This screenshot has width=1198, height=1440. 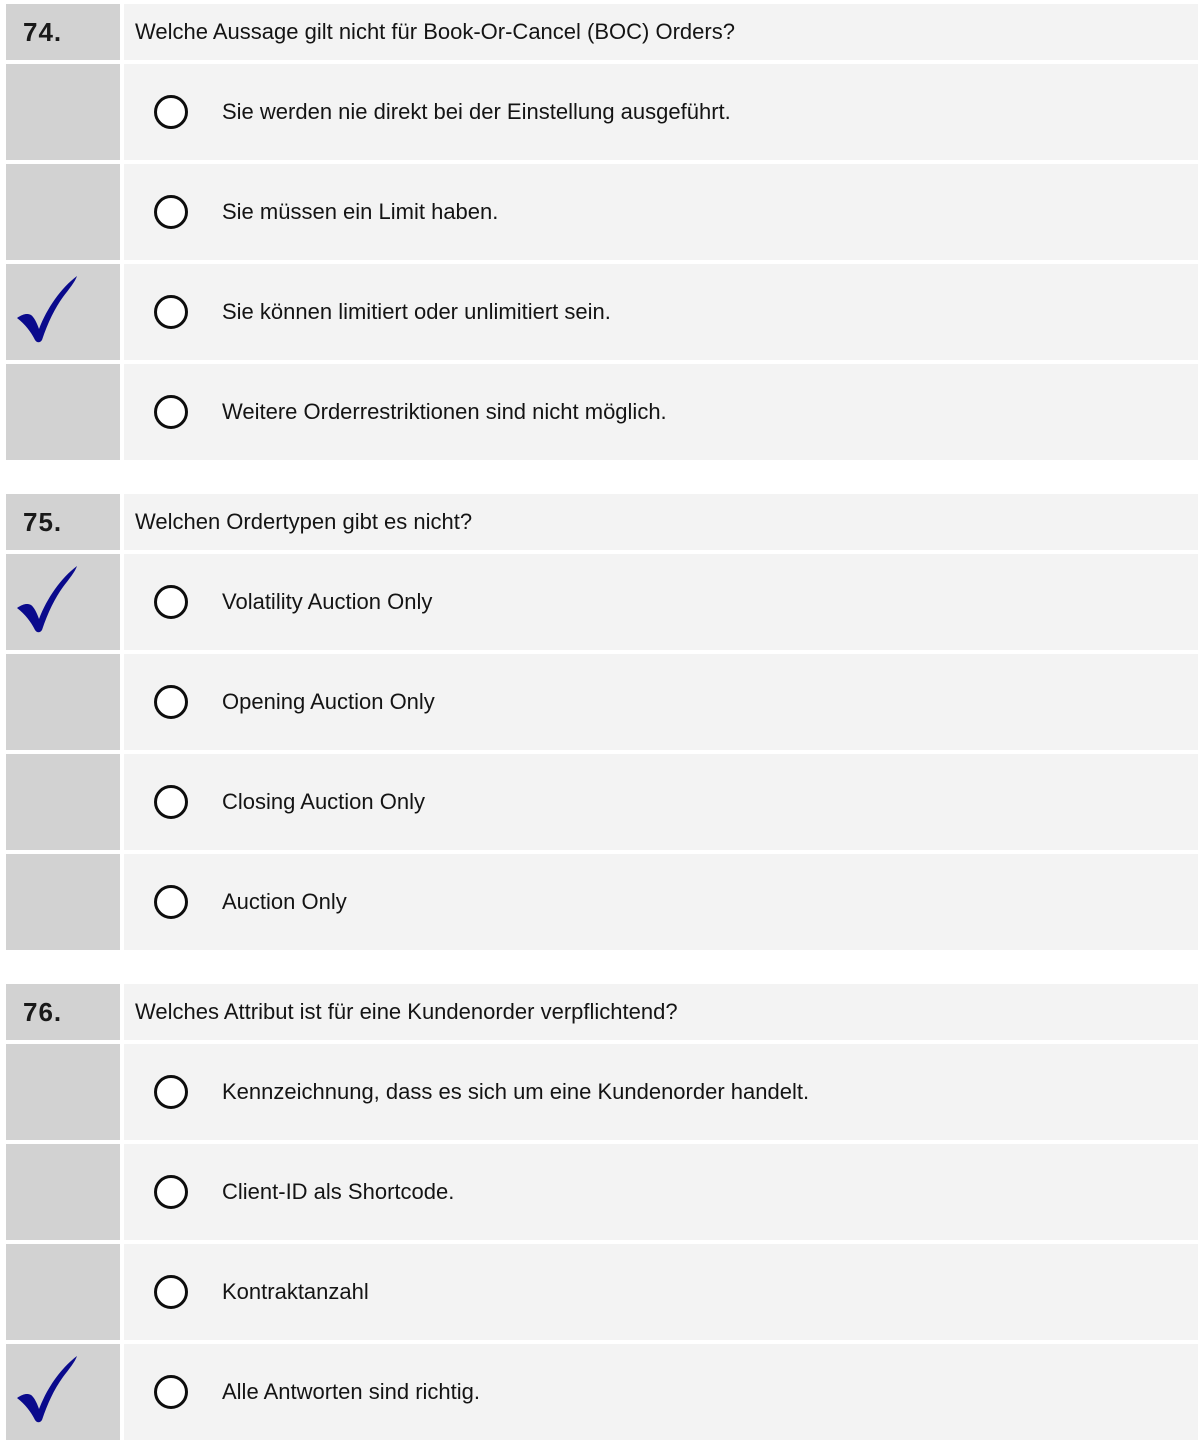 I want to click on answer-row: Closing Auction Only, so click(x=602, y=802).